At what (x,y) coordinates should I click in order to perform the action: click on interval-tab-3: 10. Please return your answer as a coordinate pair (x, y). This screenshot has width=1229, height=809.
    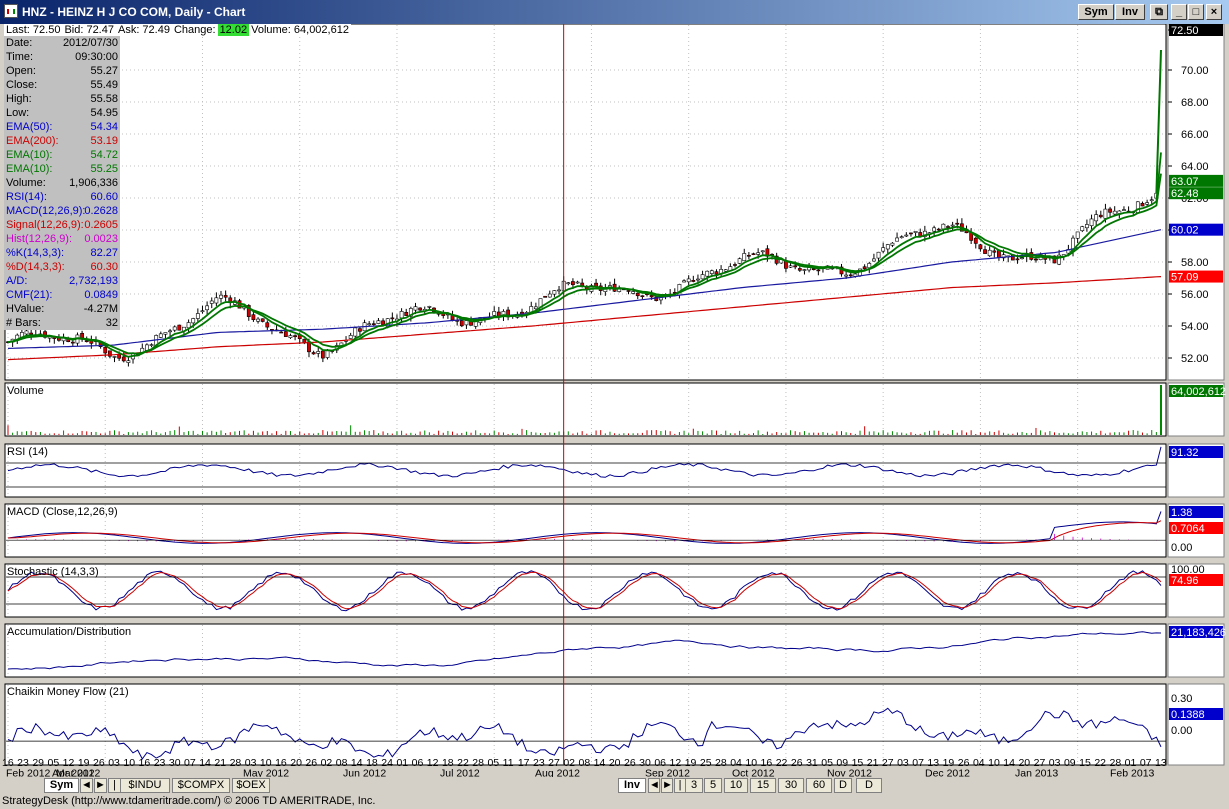
    Looking at the image, I should click on (736, 785).